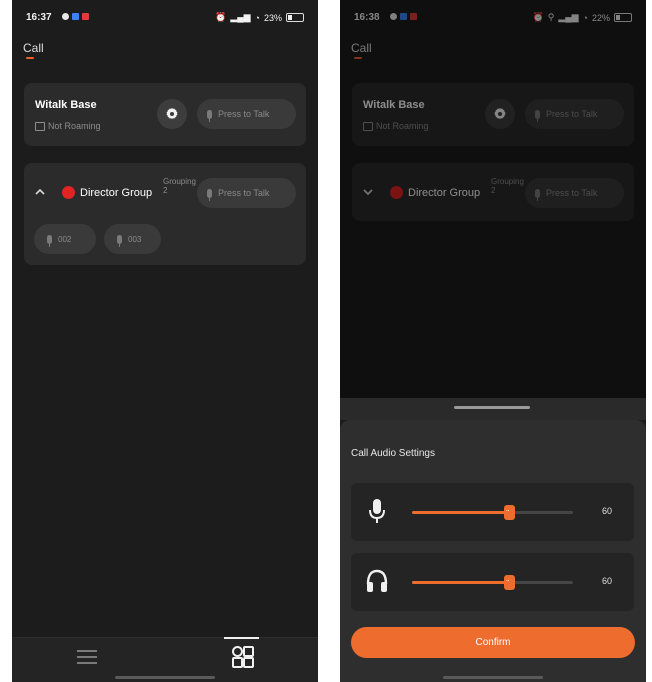  What do you see at coordinates (240, 17) in the screenshot?
I see `signal-icon: ▂▄▆` at bounding box center [240, 17].